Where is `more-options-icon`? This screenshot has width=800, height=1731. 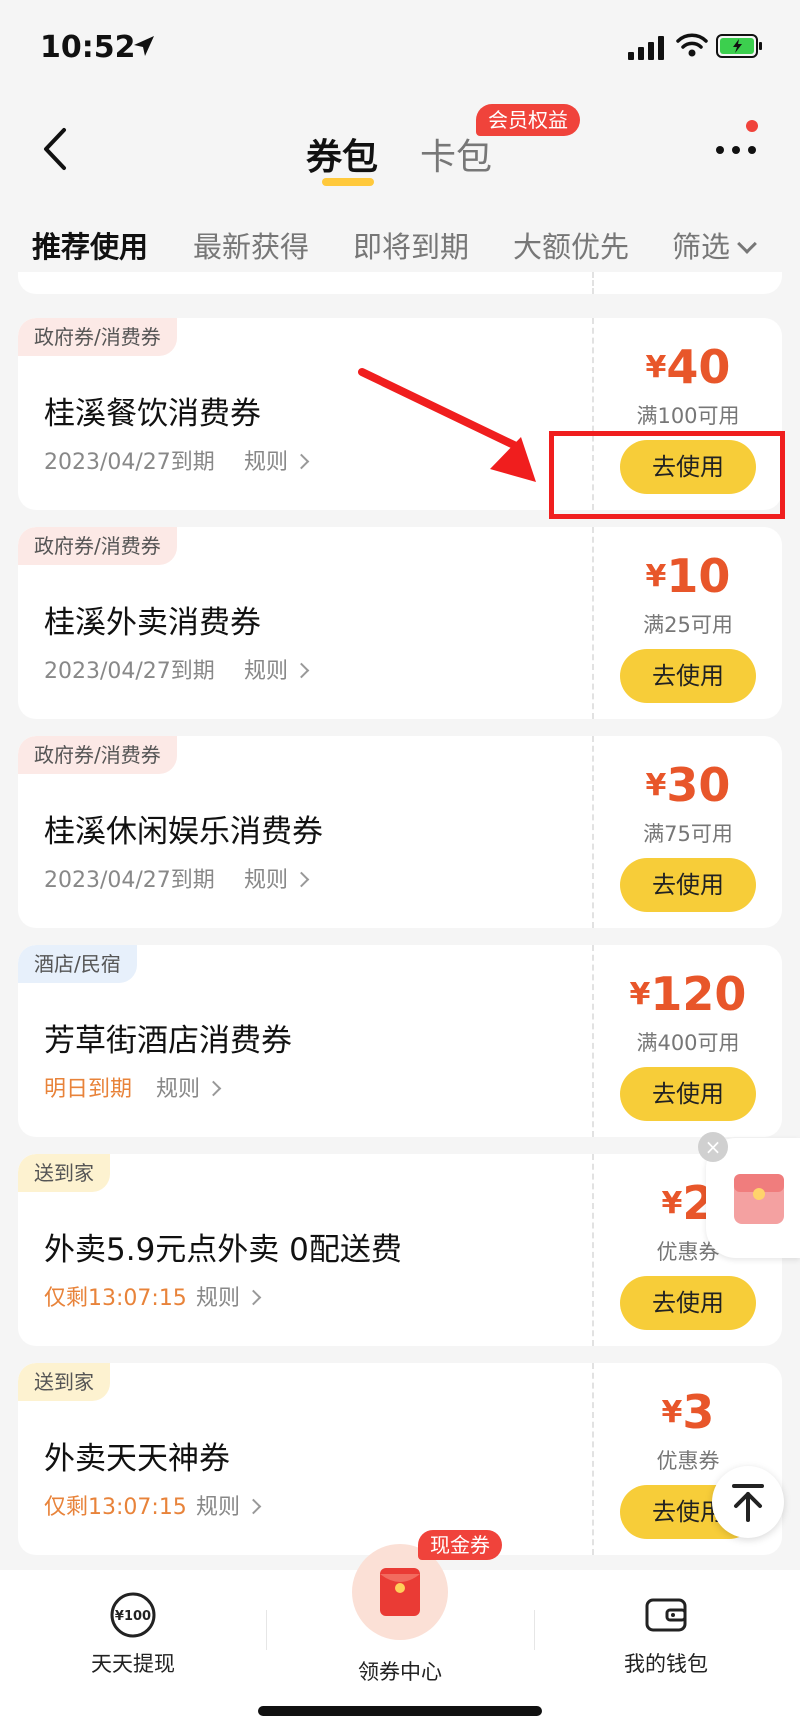 more-options-icon is located at coordinates (738, 150).